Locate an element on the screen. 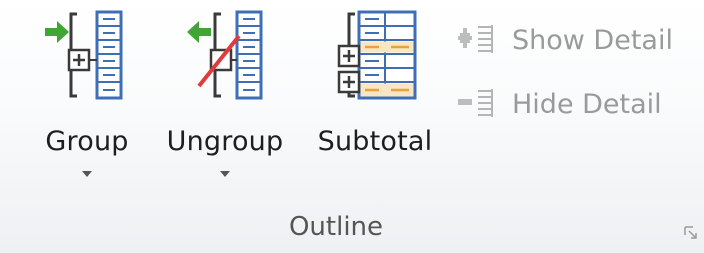  group-button-label: Group is located at coordinates (87, 141).